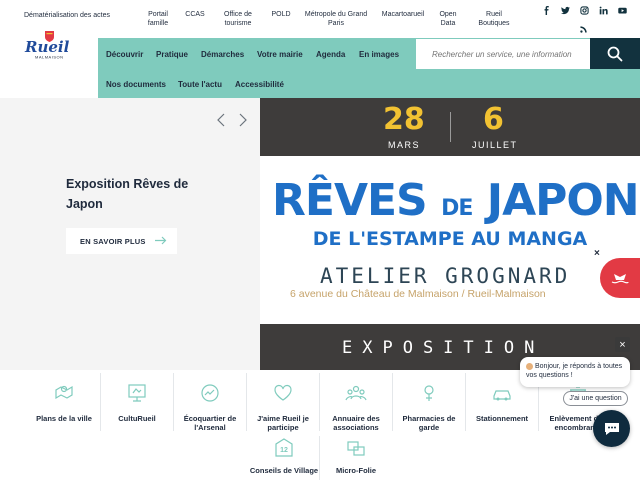 This screenshot has height=480, width=640. I want to click on quick-label: Annuaire des associations, so click(356, 423).